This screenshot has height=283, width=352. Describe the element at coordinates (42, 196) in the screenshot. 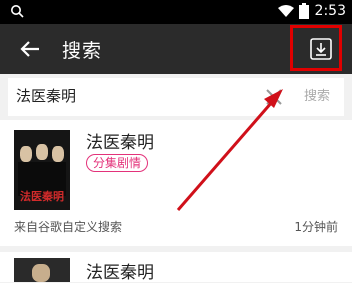

I see `poster-title: 法医秦明` at that location.